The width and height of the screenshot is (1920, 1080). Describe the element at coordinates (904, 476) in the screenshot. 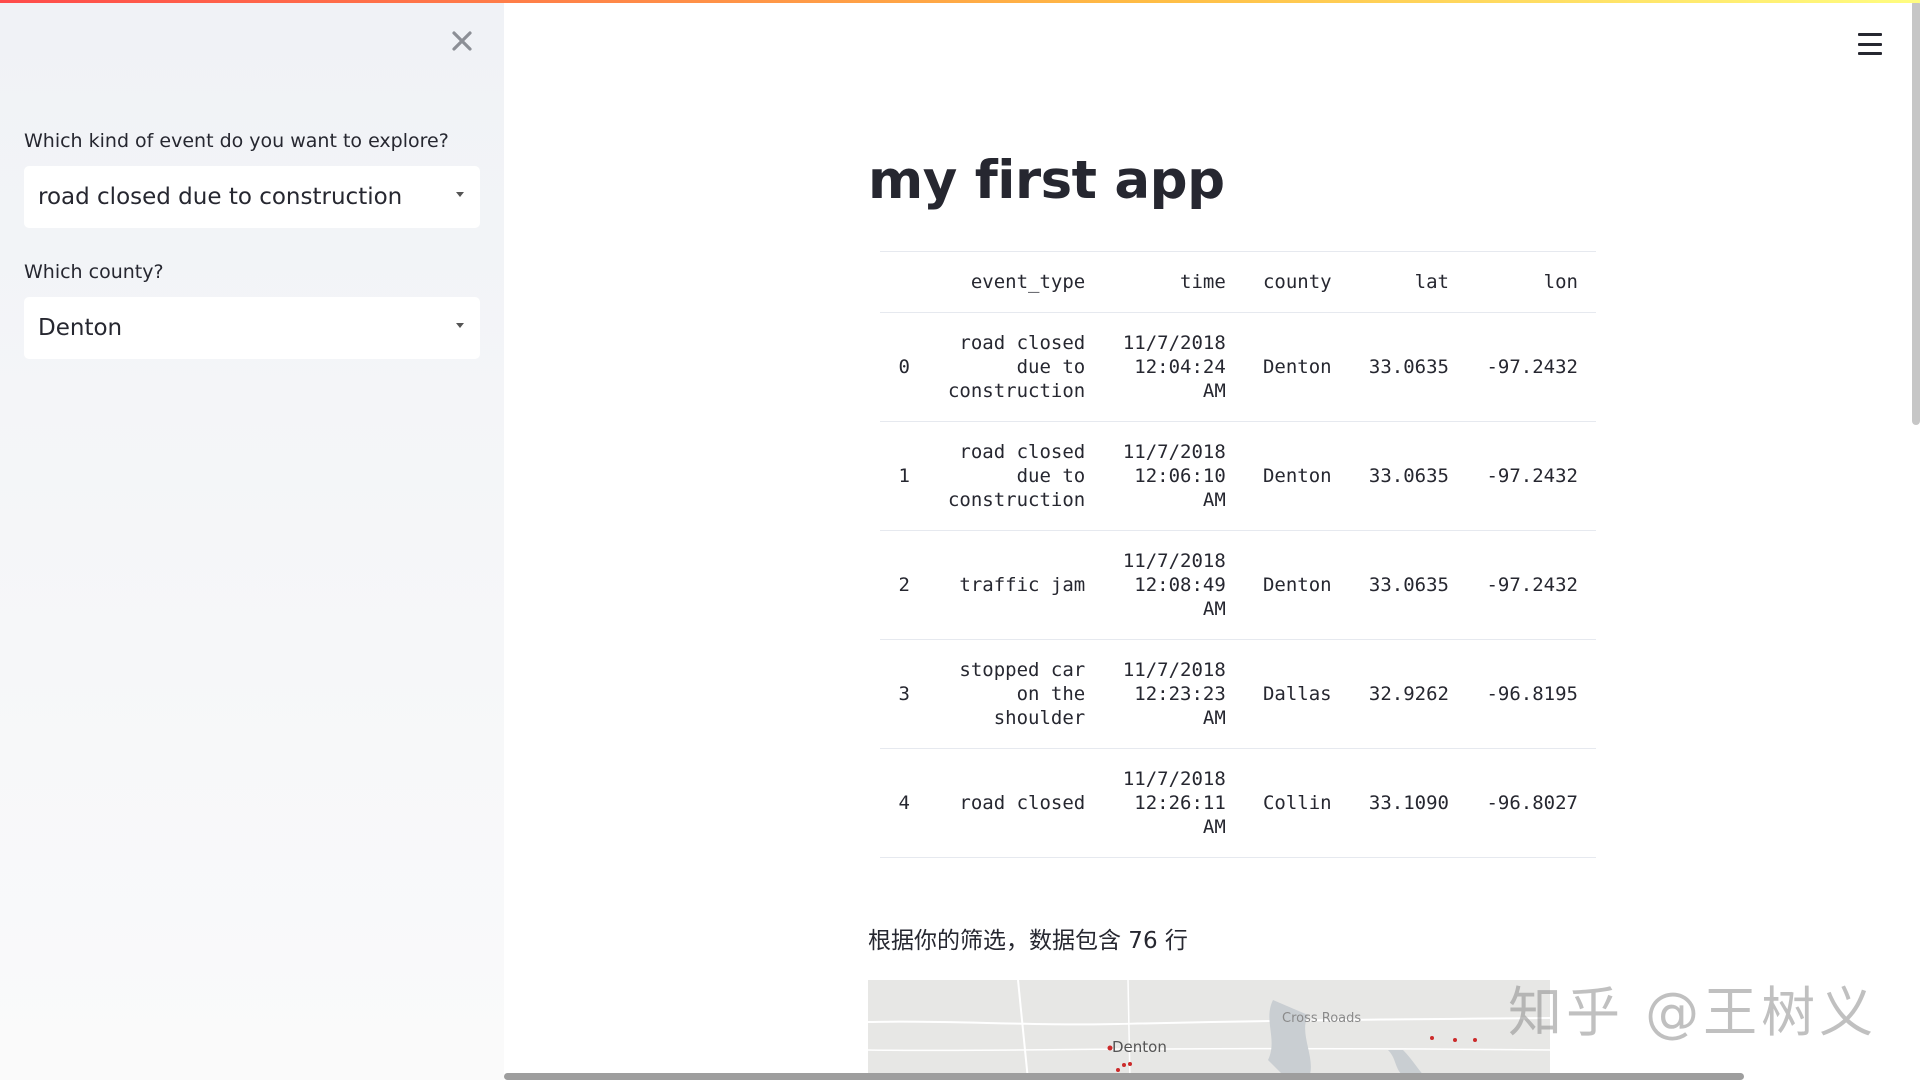

I see `row-index: 1` at that location.